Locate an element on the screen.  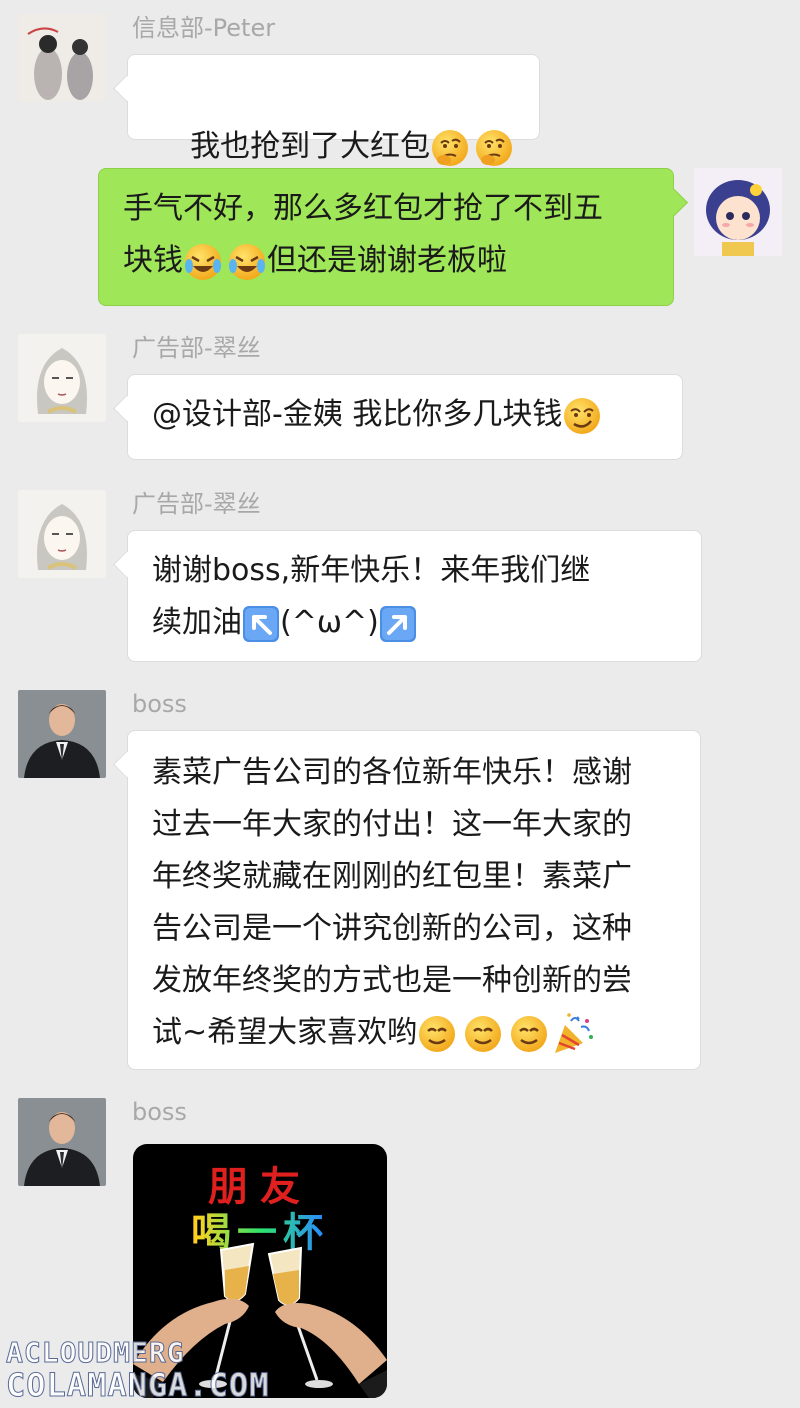
message-bubble-outgoing: 手气不好，那么多红包才抢了不到五 块钱 但还是谢谢老板啦 is located at coordinates (386, 237).